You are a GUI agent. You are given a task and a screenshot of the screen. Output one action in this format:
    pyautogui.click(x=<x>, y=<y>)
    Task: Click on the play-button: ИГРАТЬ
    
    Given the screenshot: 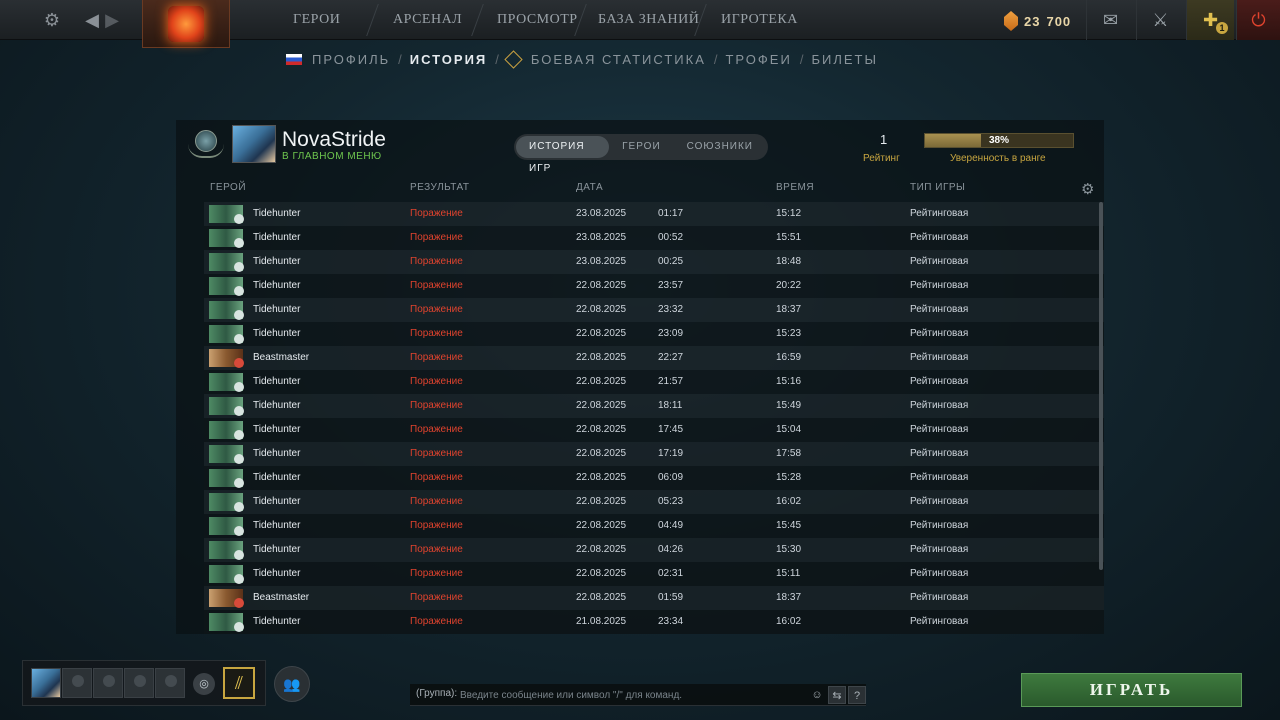 What is the action you would take?
    pyautogui.click(x=1131, y=690)
    